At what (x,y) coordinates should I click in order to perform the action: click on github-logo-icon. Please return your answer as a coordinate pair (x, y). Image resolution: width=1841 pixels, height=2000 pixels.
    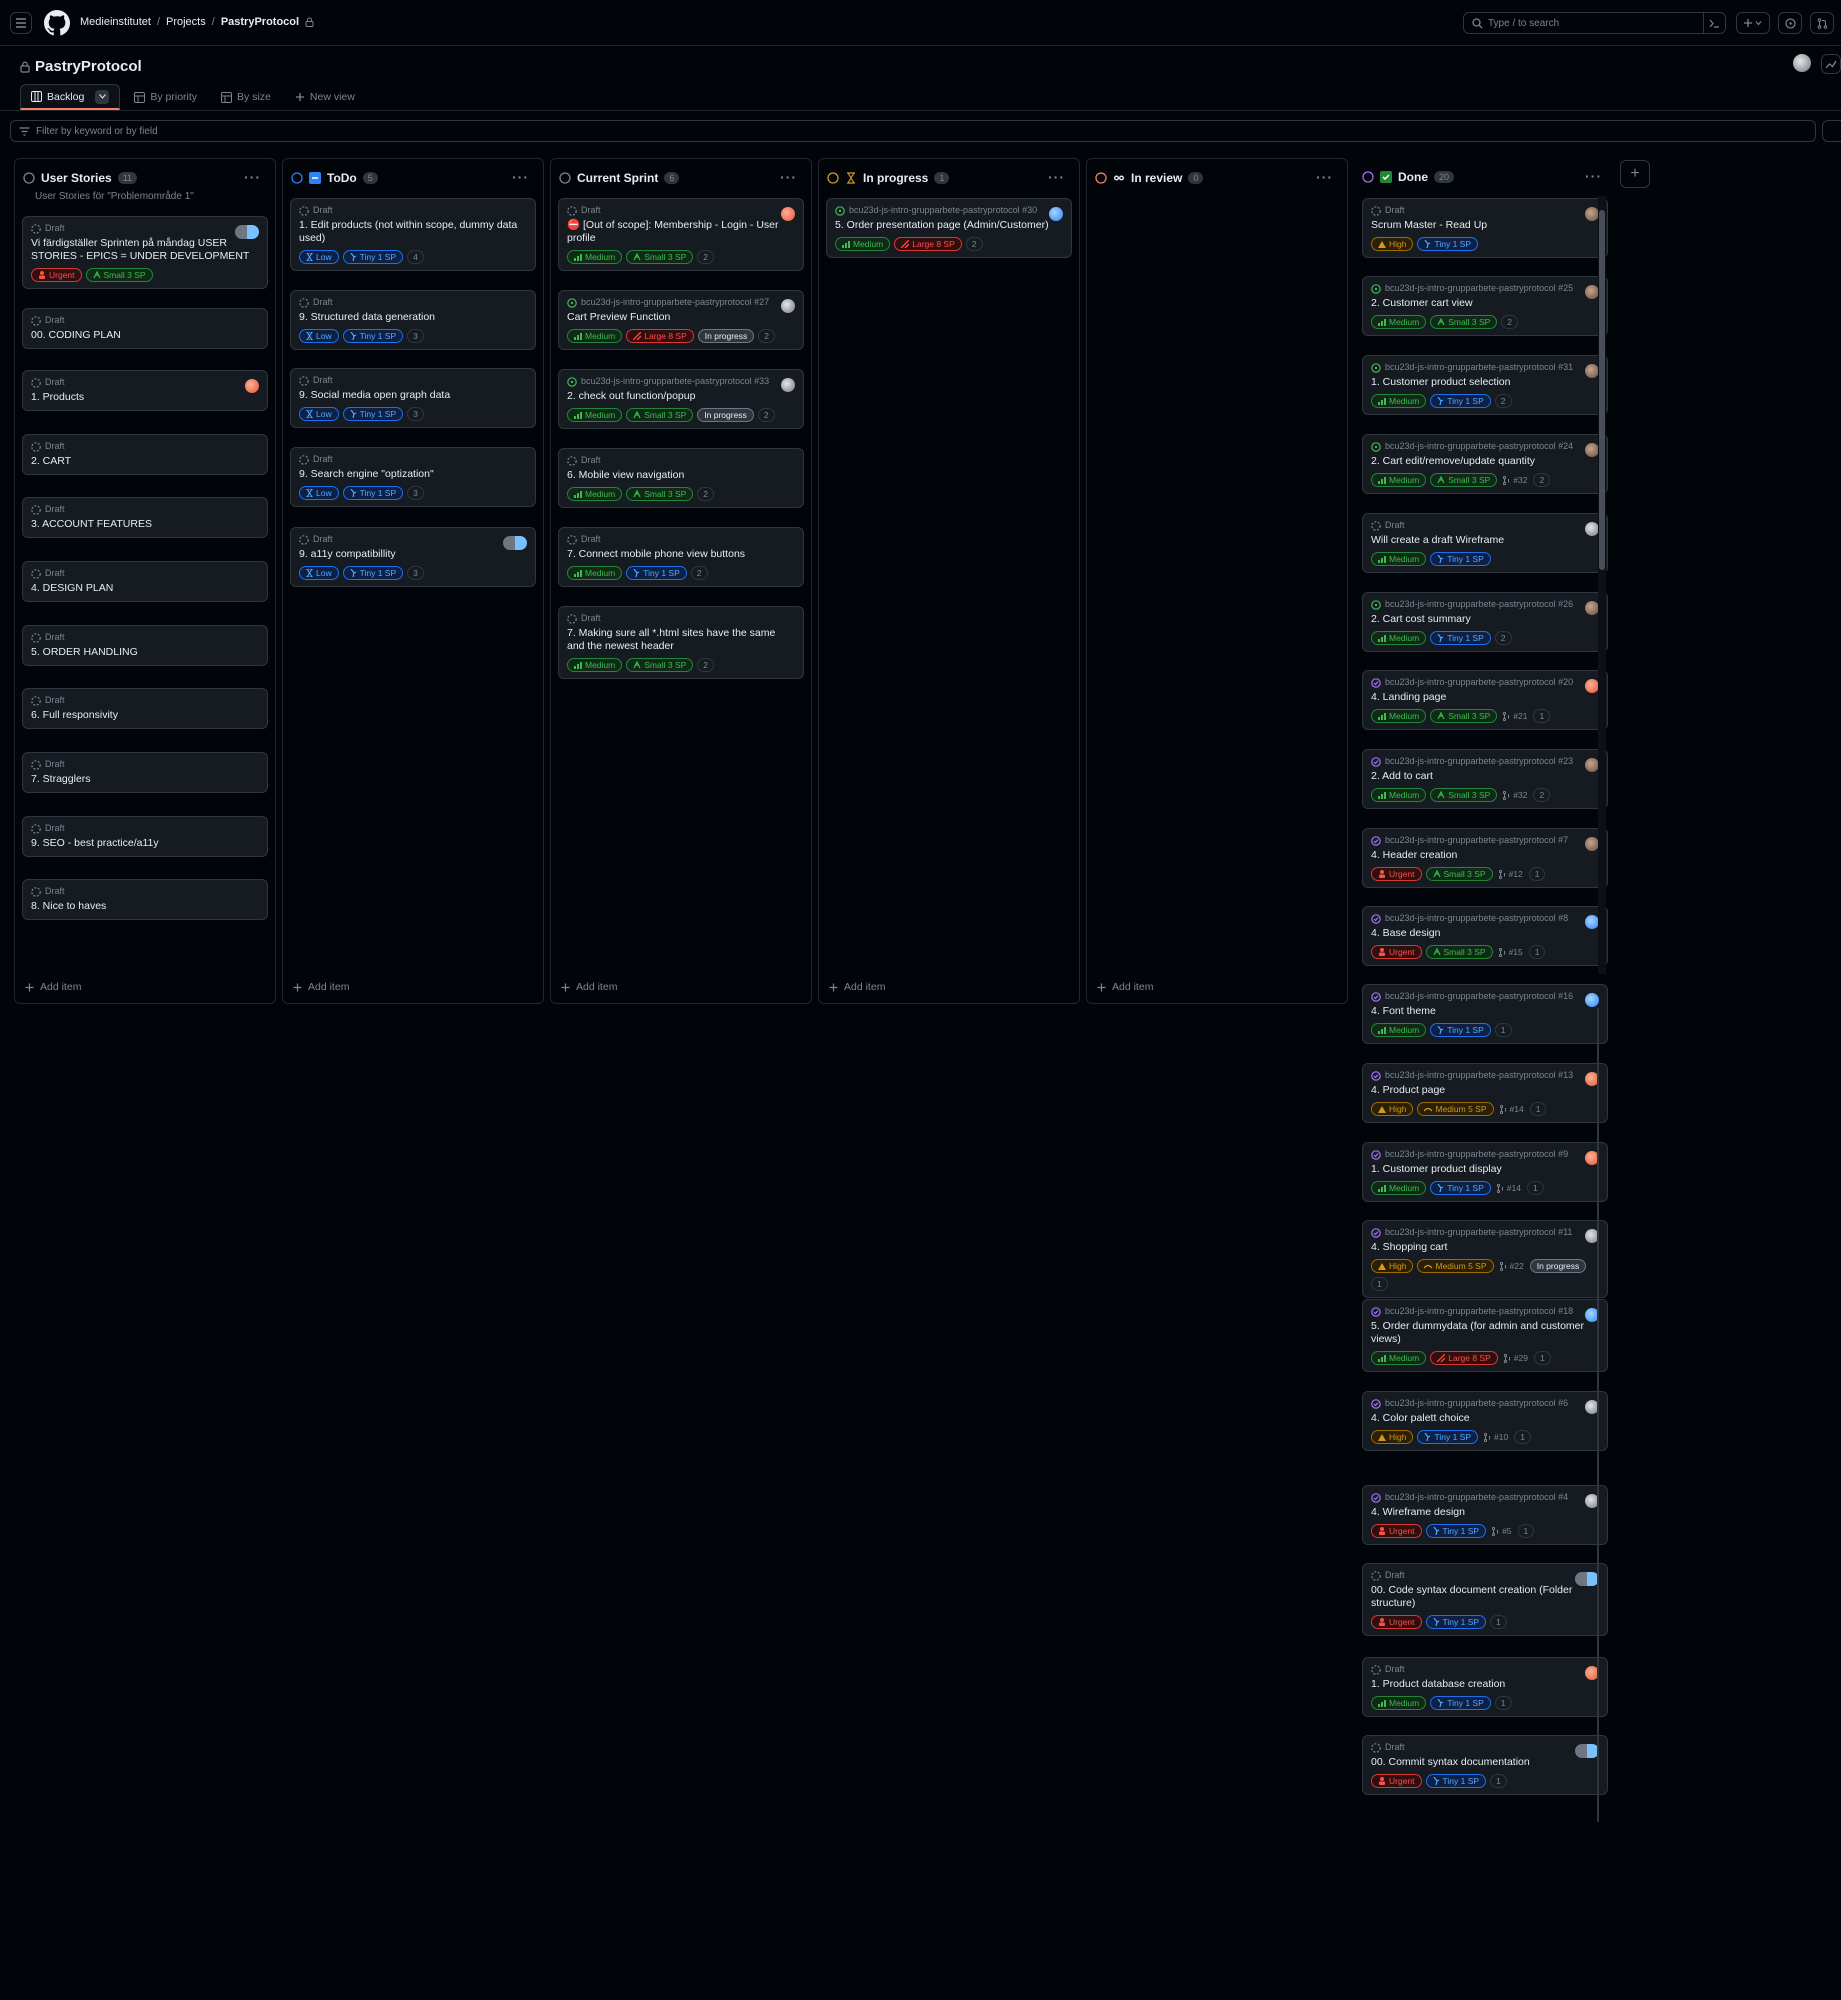
    Looking at the image, I should click on (57, 23).